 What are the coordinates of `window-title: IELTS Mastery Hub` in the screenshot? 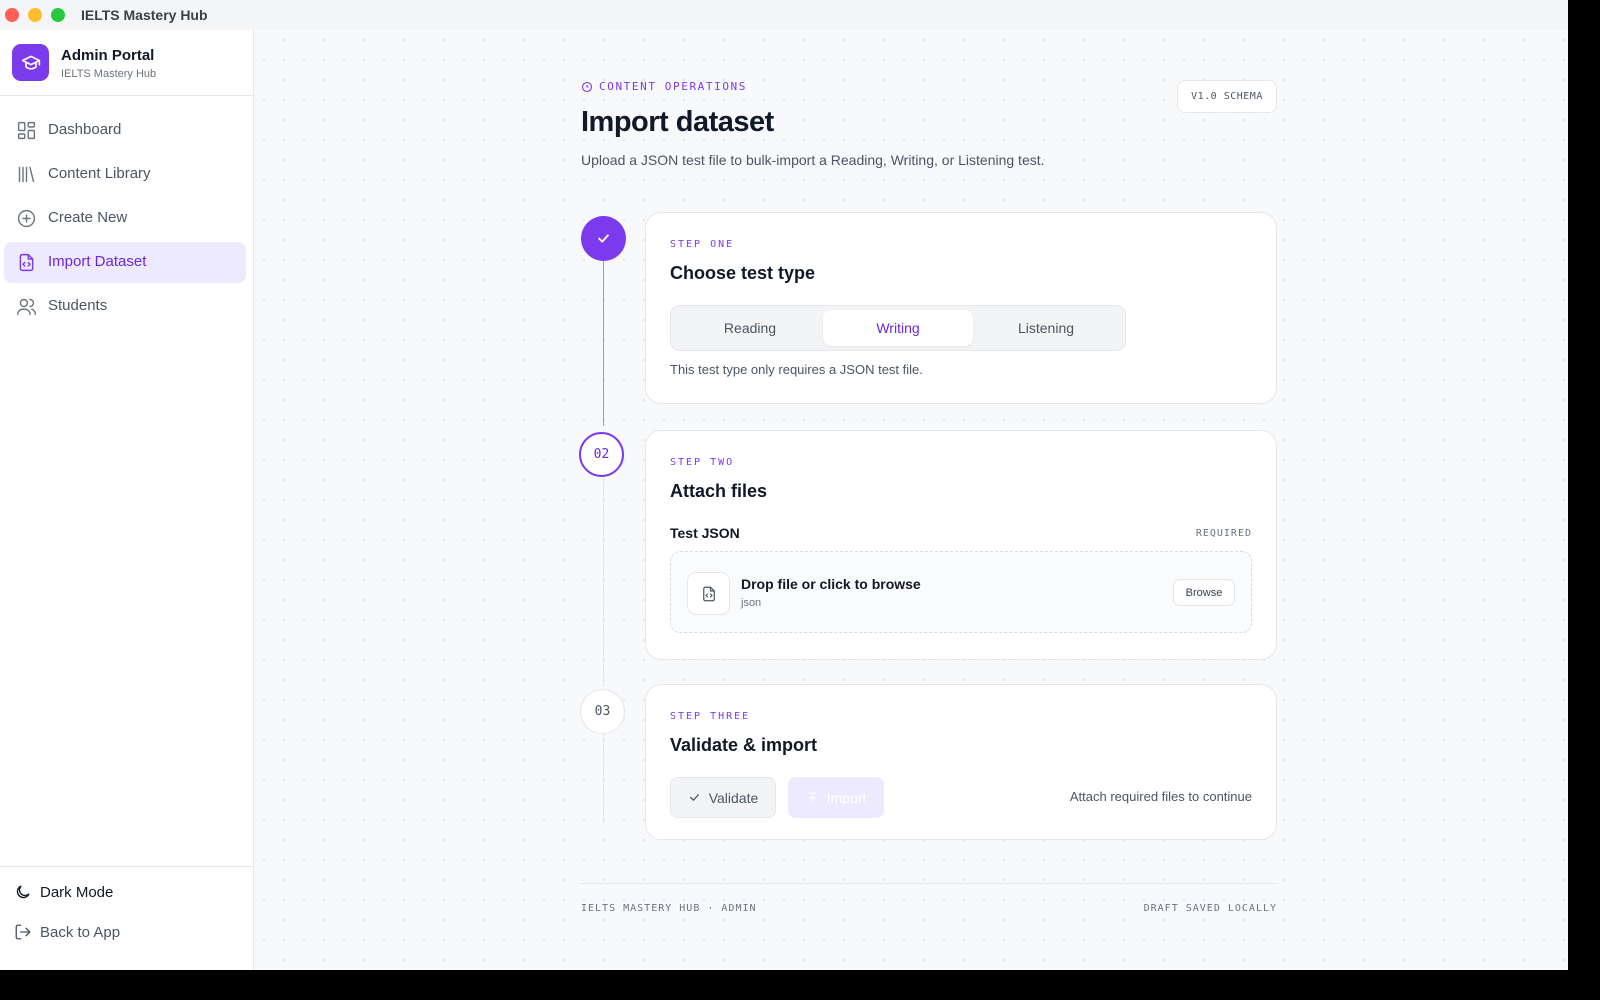 It's located at (144, 15).